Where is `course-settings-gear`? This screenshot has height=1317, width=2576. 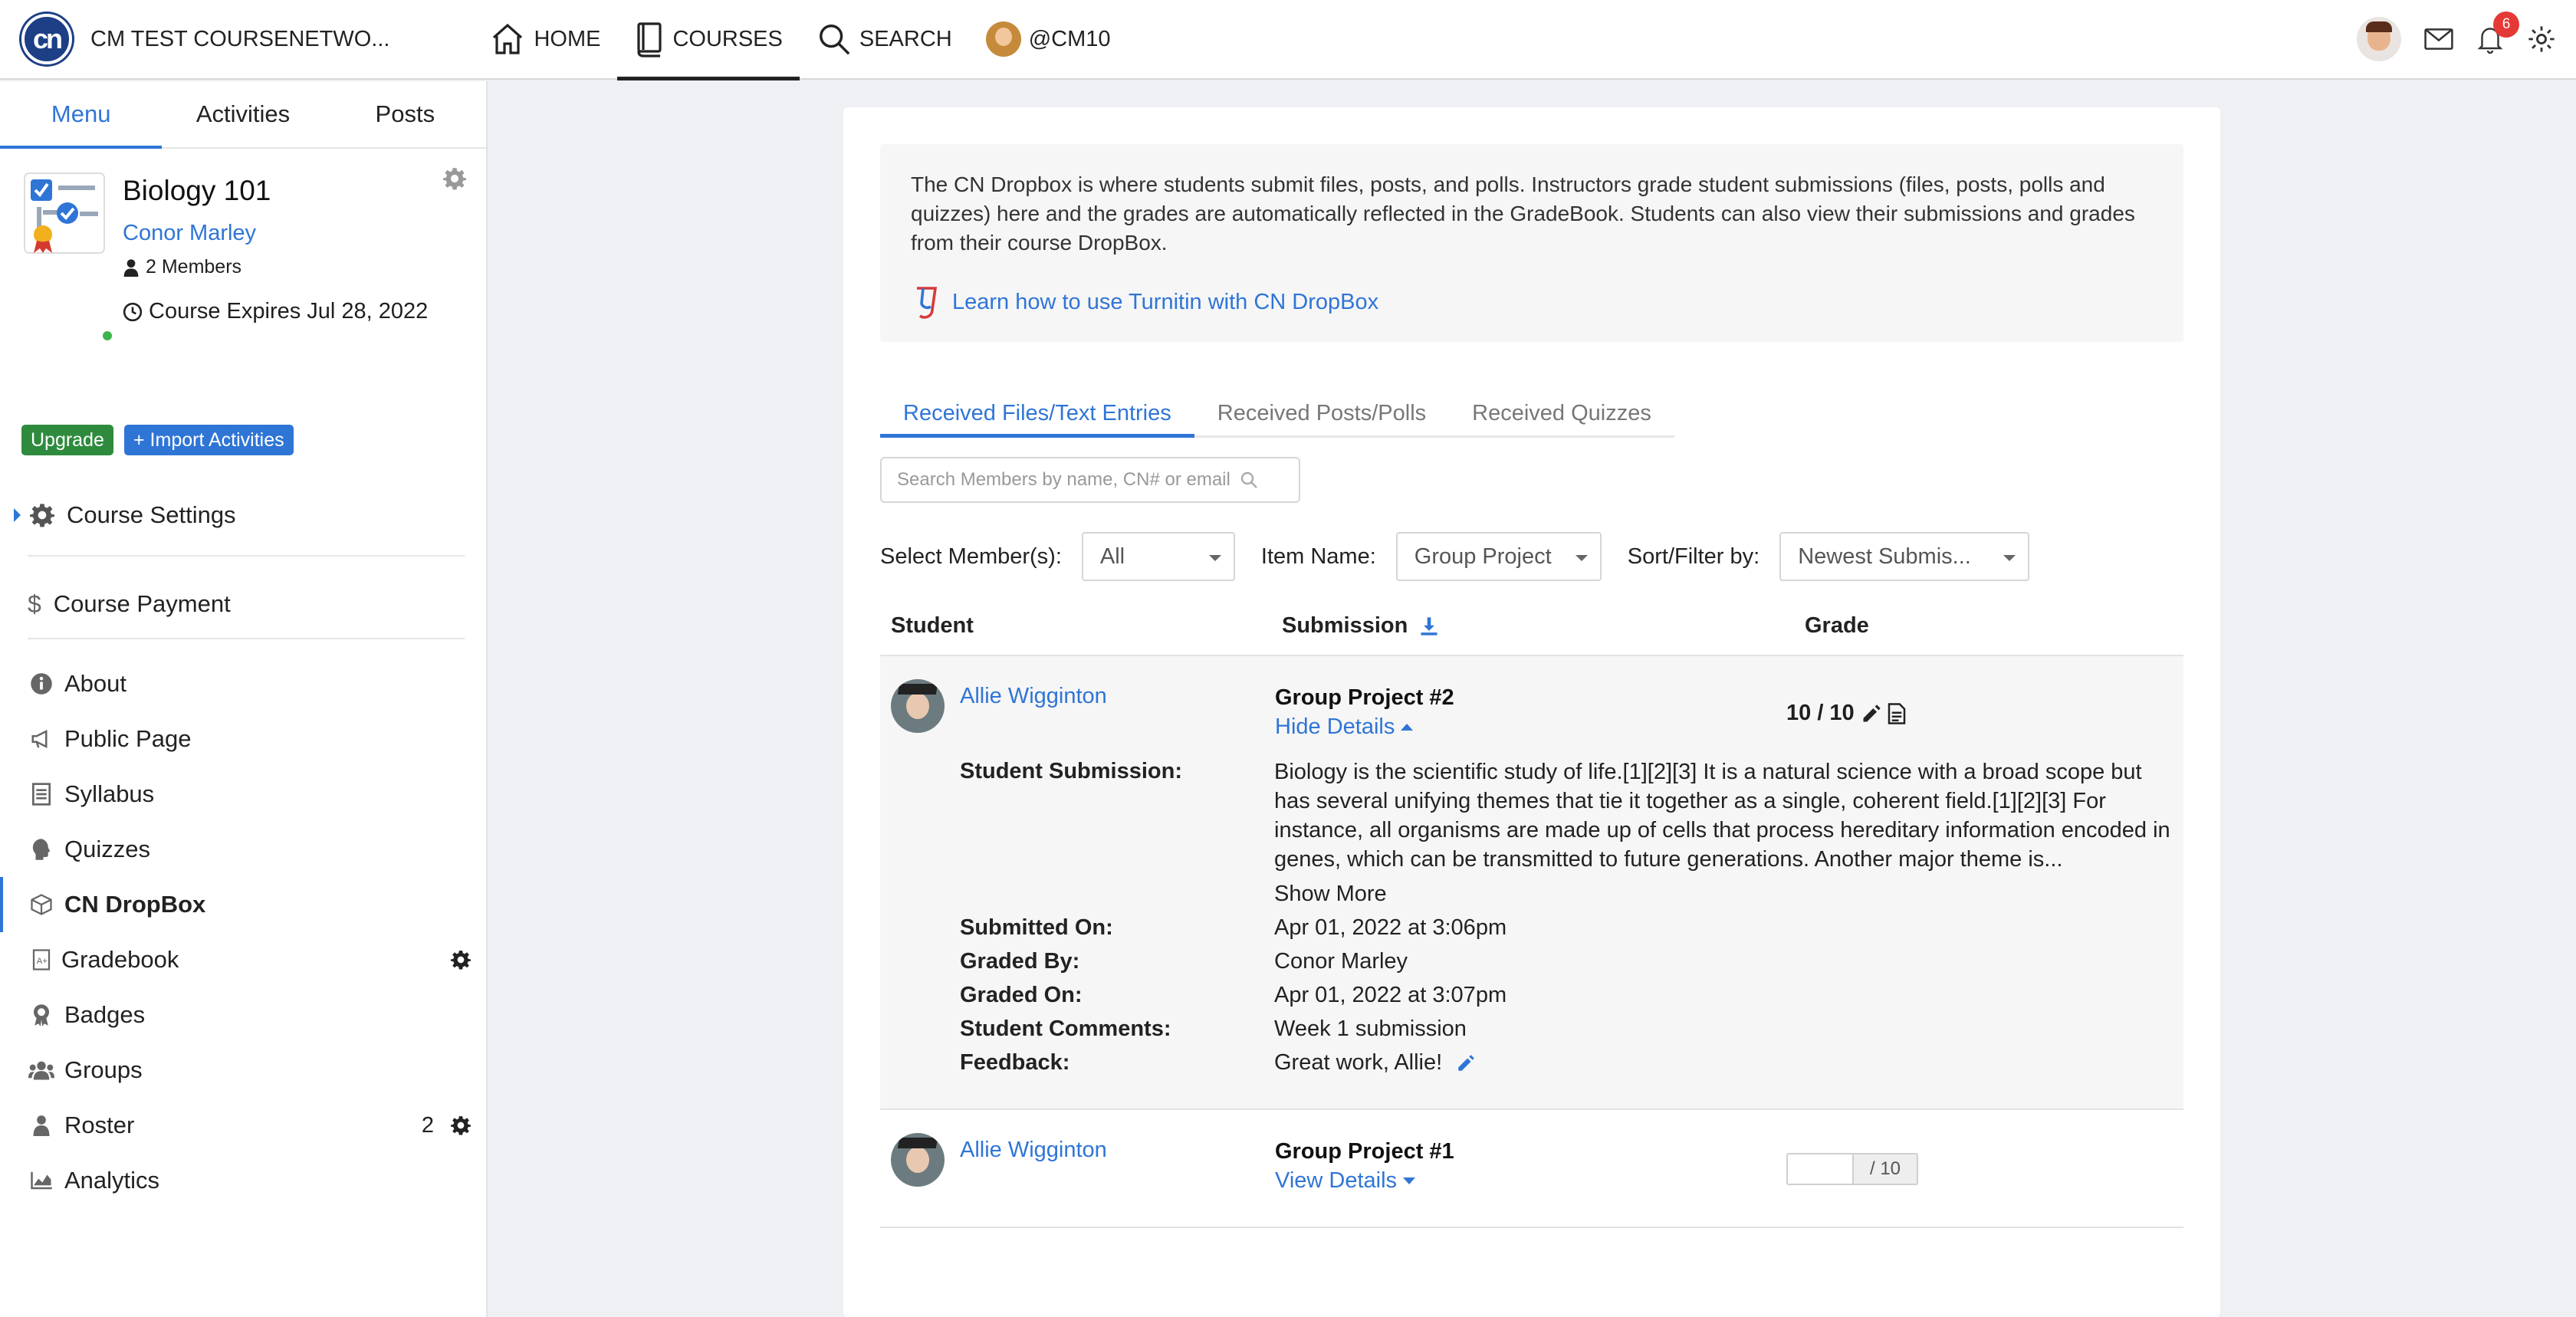
course-settings-gear is located at coordinates (455, 181).